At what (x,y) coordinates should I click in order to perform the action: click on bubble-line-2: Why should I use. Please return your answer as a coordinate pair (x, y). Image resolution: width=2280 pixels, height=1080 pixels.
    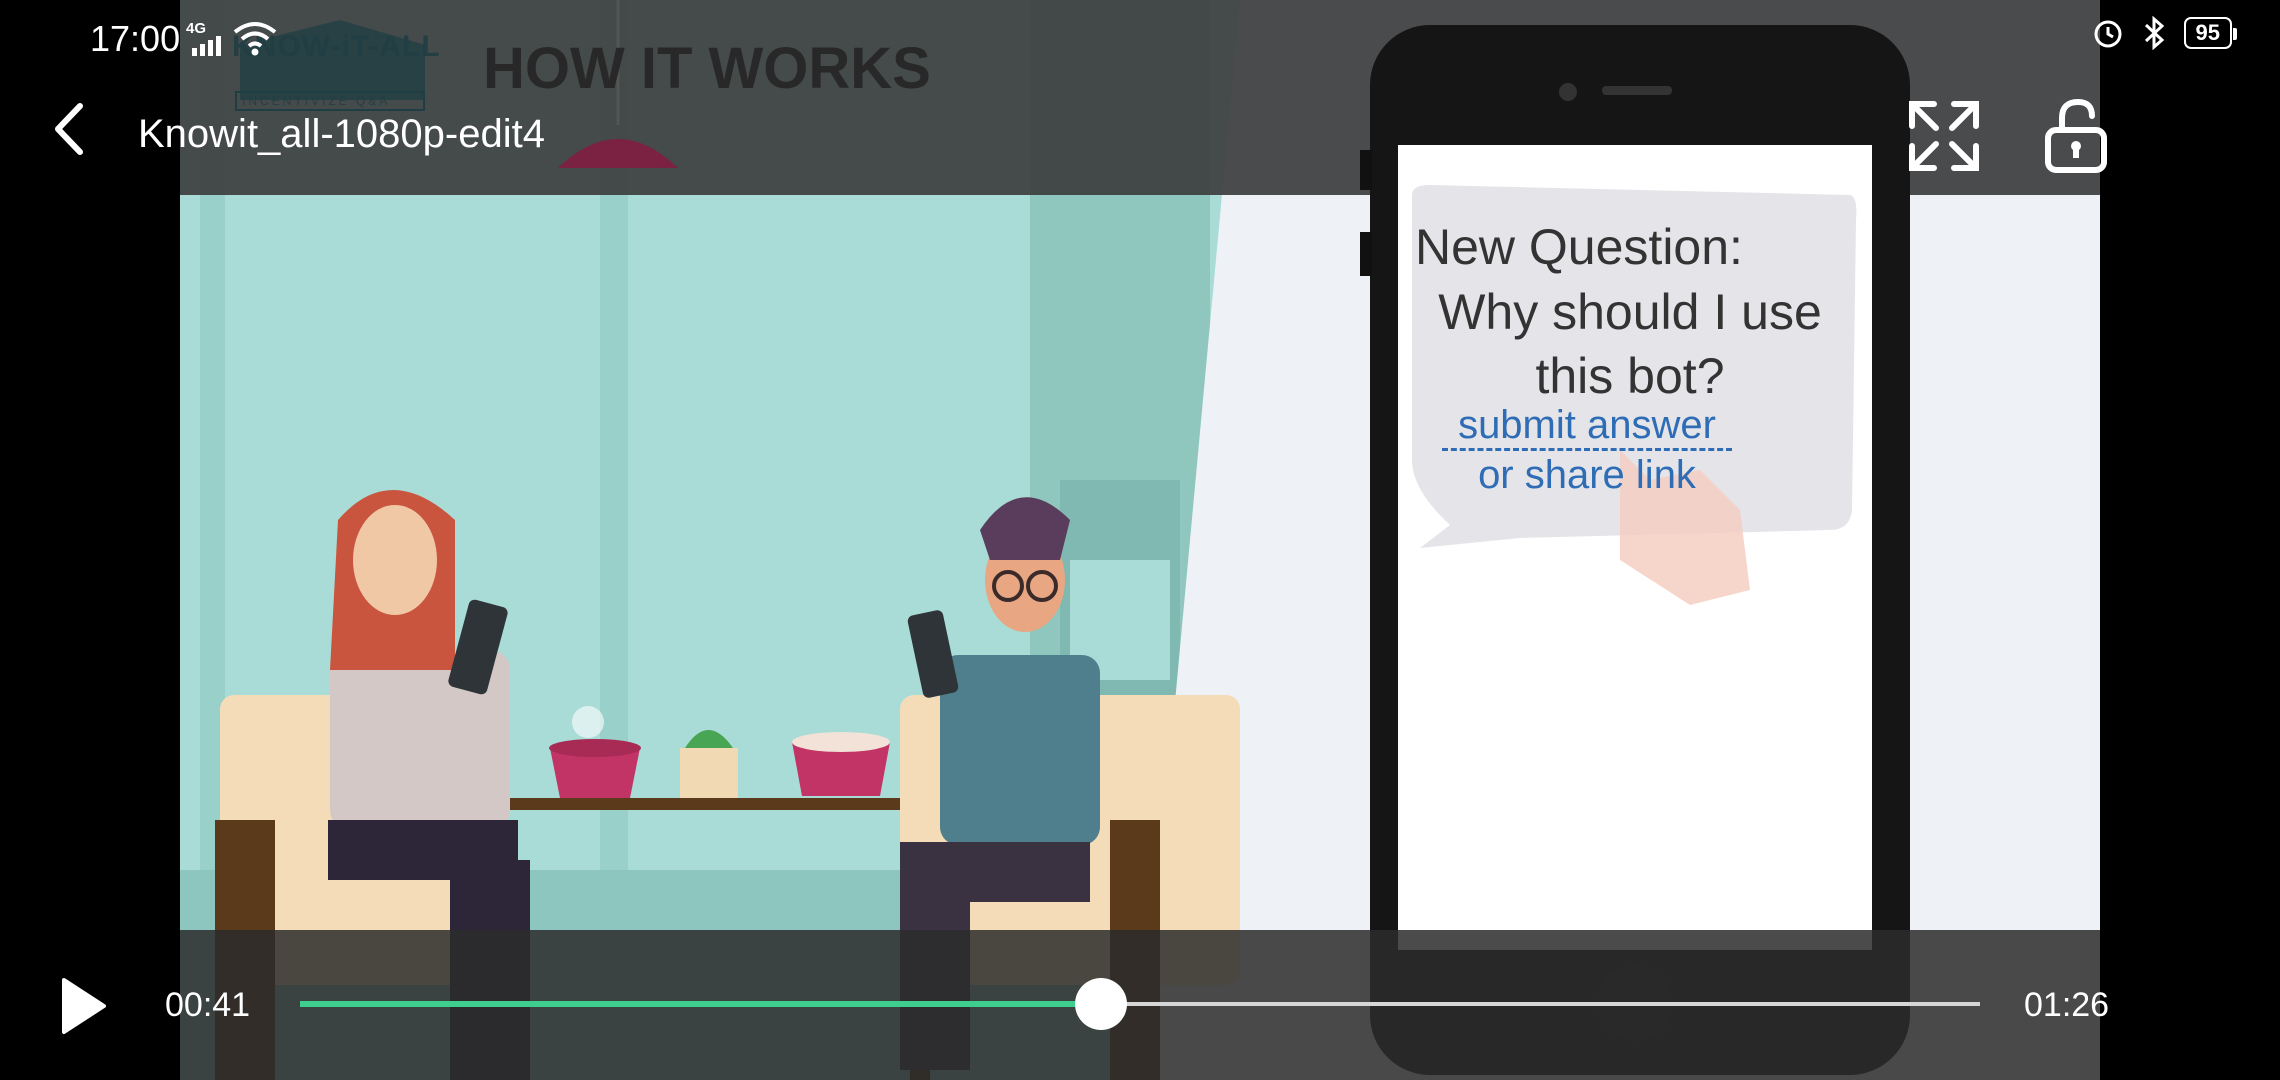
    Looking at the image, I should click on (1630, 312).